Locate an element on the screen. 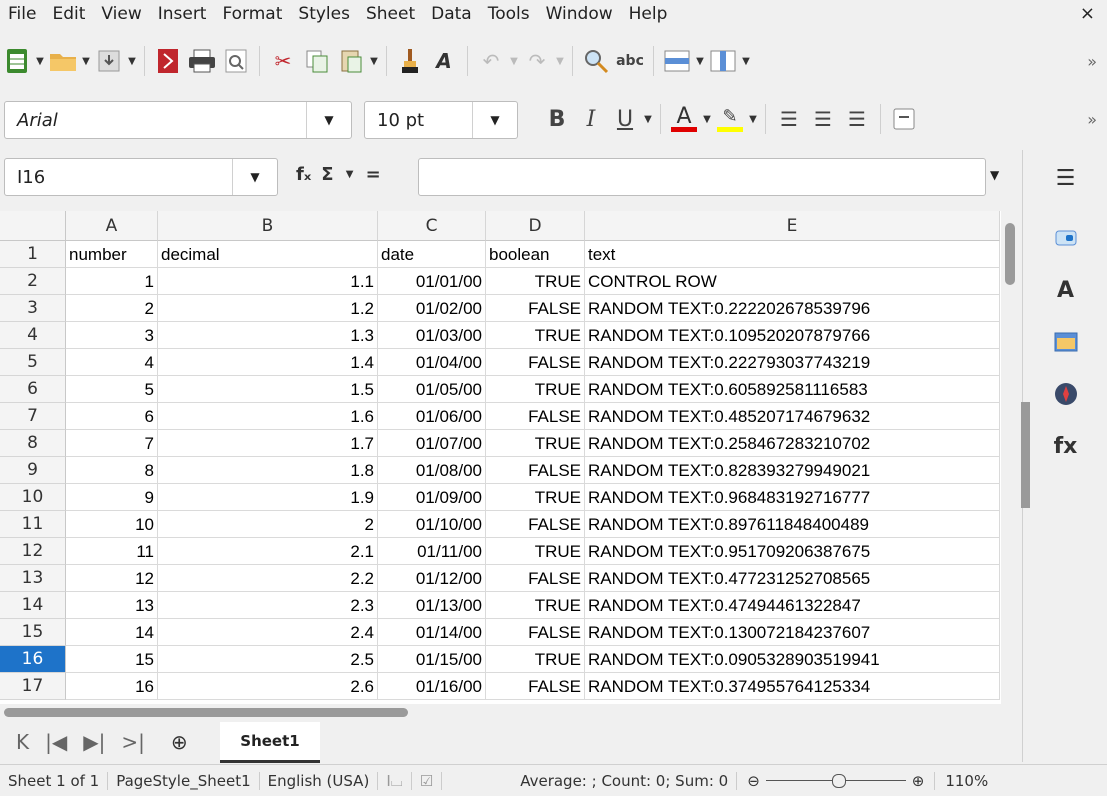 The height and width of the screenshot is (796, 1107). close-icon: × is located at coordinates (1087, 13).